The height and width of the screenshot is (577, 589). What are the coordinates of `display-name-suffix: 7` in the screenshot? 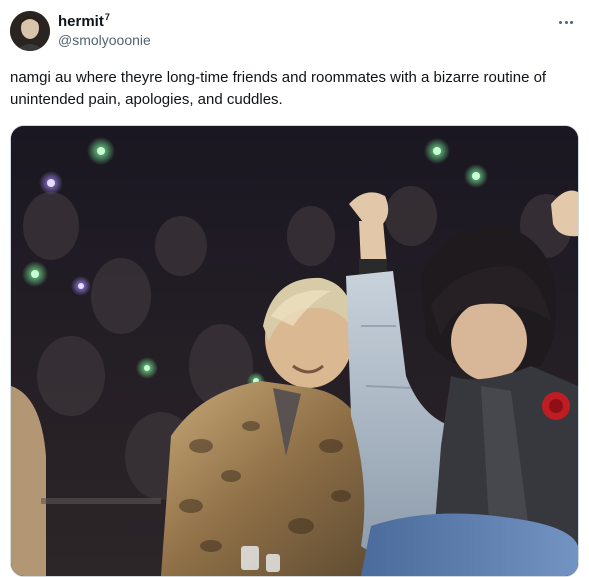 It's located at (107, 17).